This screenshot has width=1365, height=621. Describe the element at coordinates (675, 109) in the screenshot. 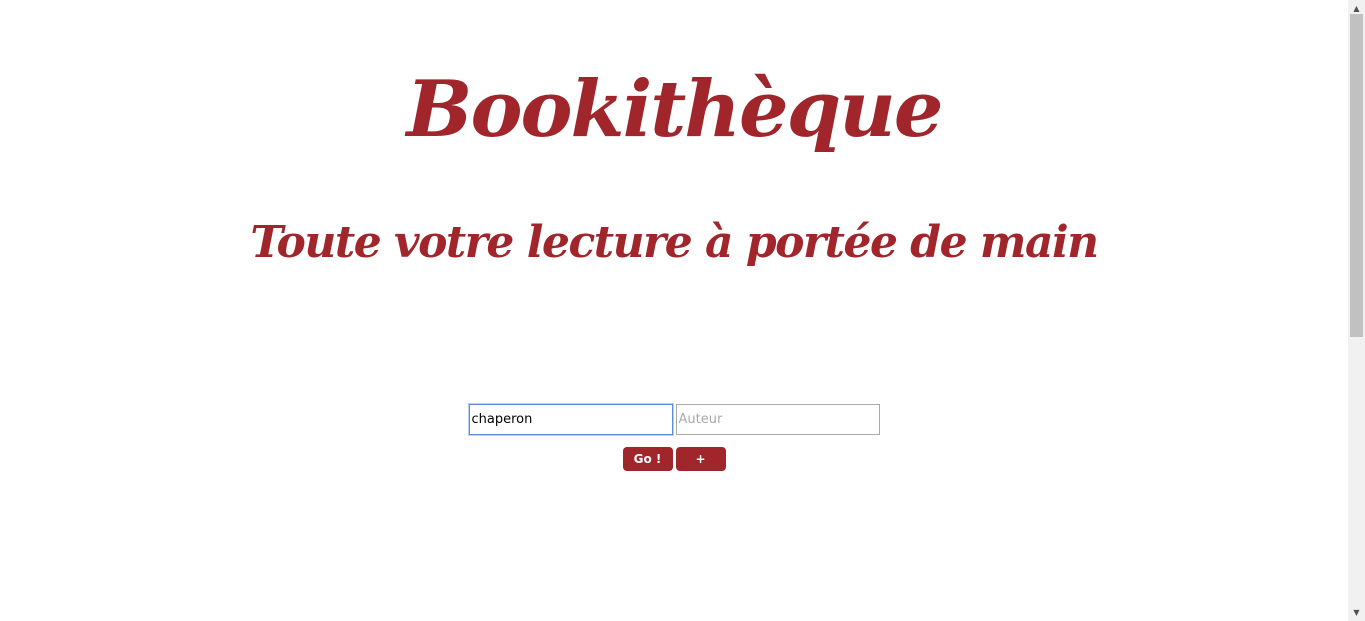

I see `site-title: Bookithèque` at that location.